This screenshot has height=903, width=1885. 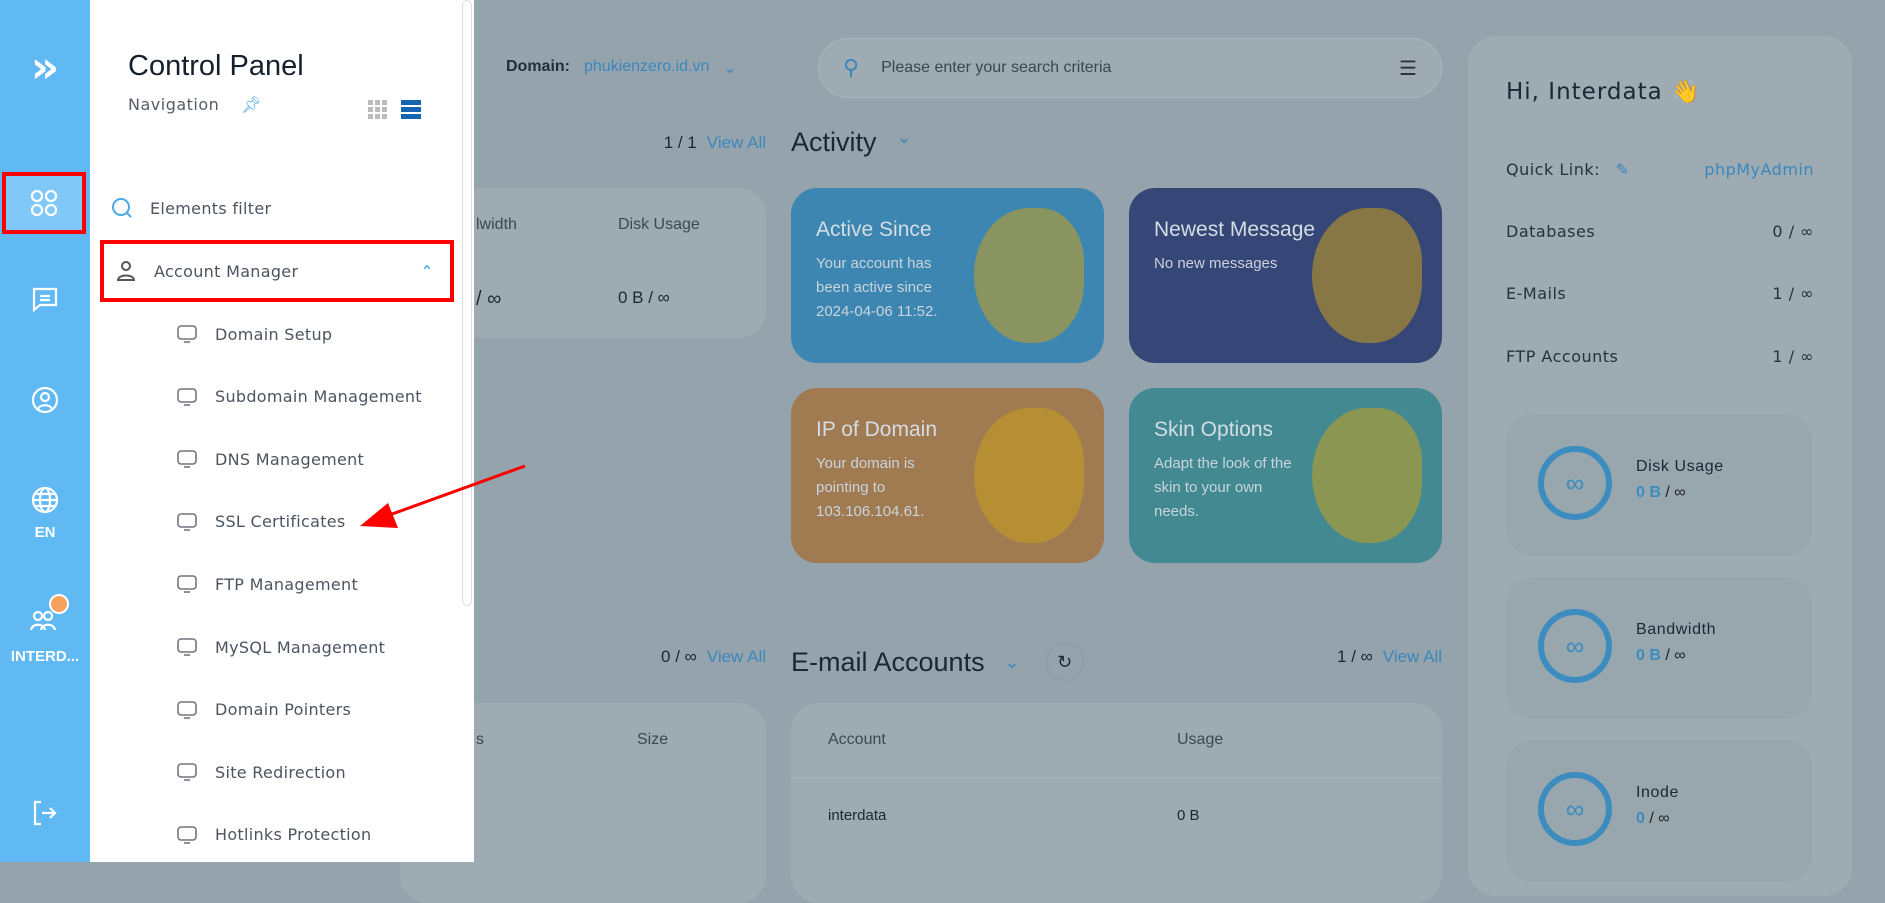 I want to click on ssl-badge-icon, so click(x=187, y=522).